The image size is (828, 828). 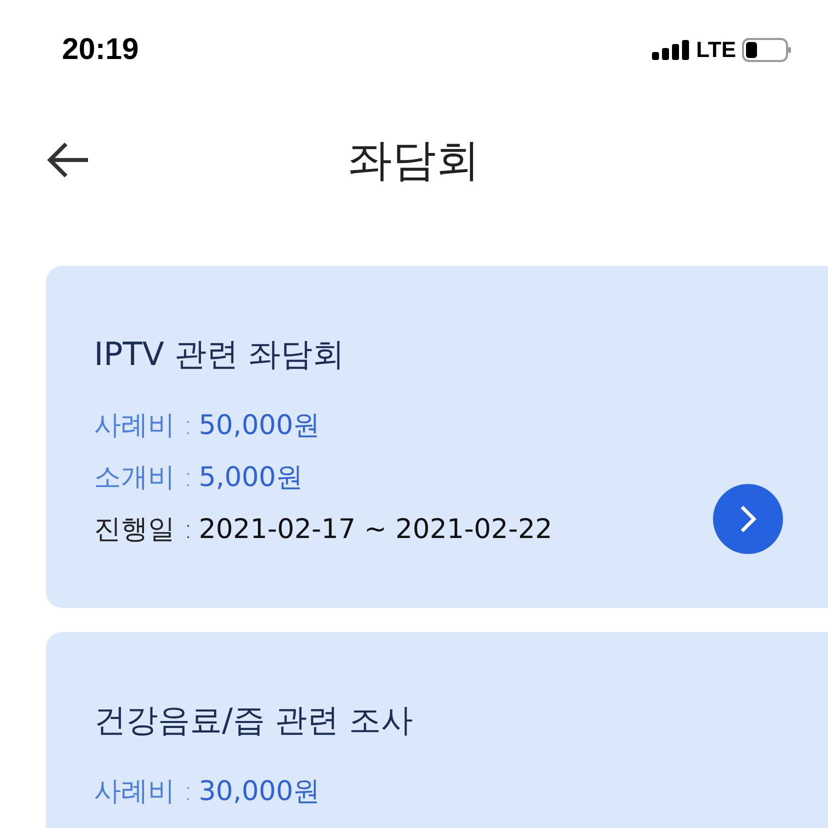 I want to click on detail-label: 진행일 :, so click(x=143, y=530).